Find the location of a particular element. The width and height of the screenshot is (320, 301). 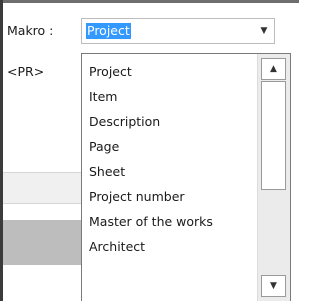

scrollbar-thumb is located at coordinates (273, 135).